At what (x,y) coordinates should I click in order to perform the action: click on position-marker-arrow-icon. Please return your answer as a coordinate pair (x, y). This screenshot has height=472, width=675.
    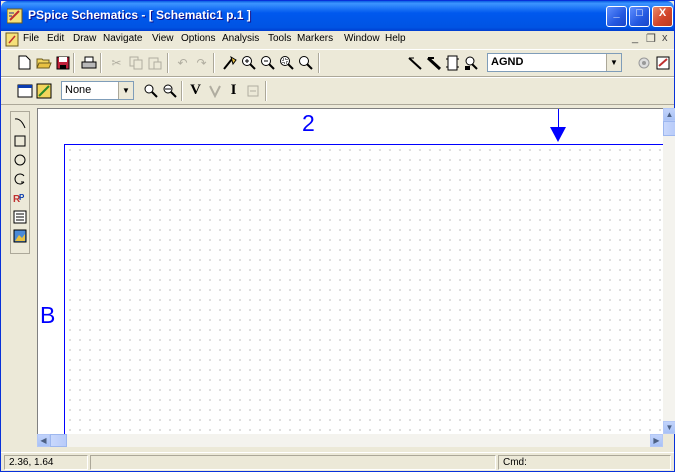
    Looking at the image, I should click on (558, 134).